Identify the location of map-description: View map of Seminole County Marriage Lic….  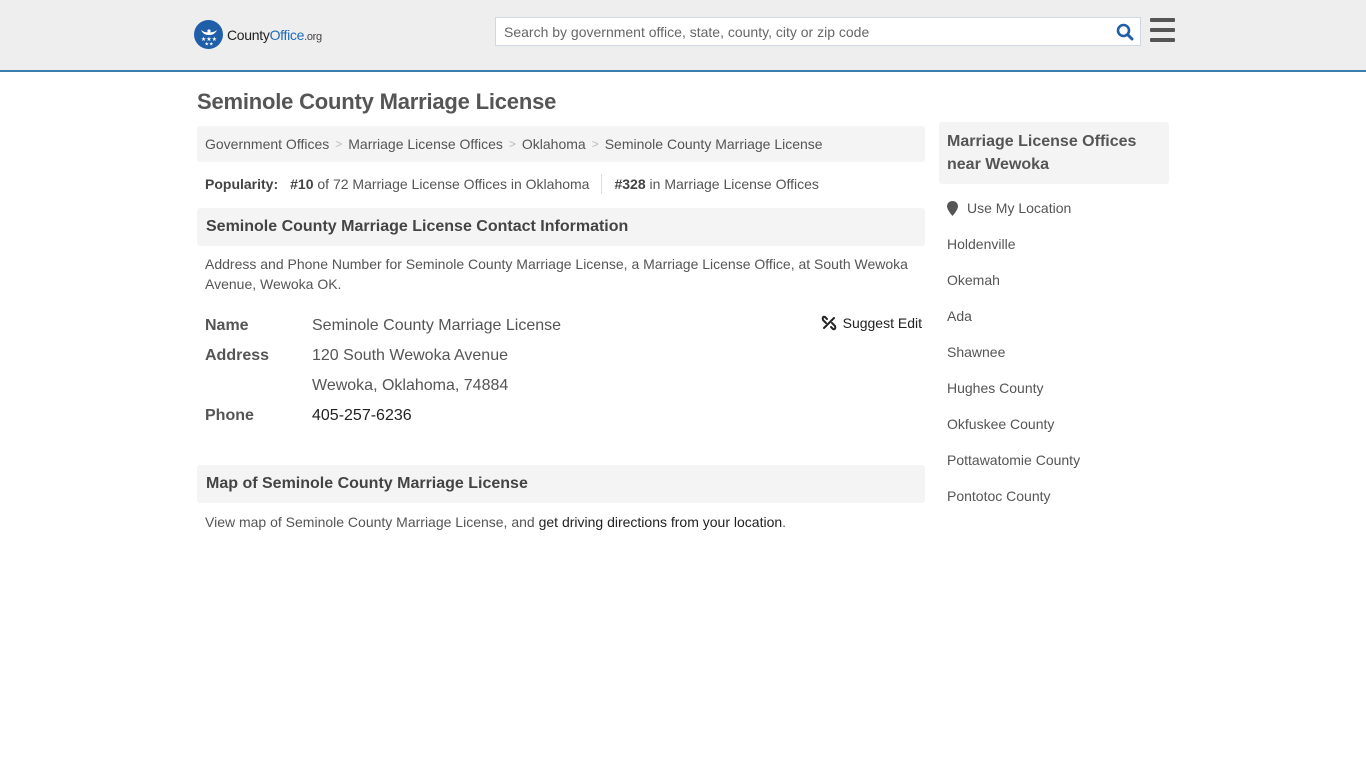
(496, 522).